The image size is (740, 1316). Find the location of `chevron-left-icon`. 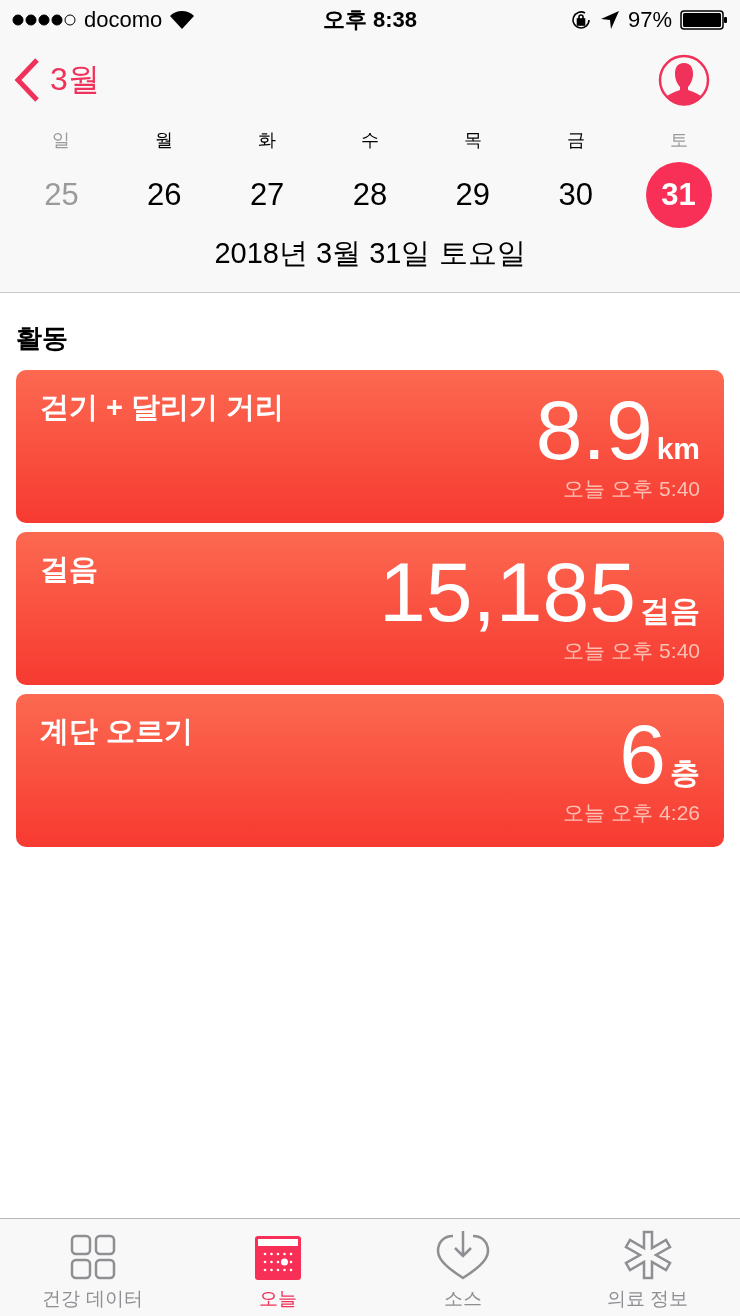

chevron-left-icon is located at coordinates (27, 80).